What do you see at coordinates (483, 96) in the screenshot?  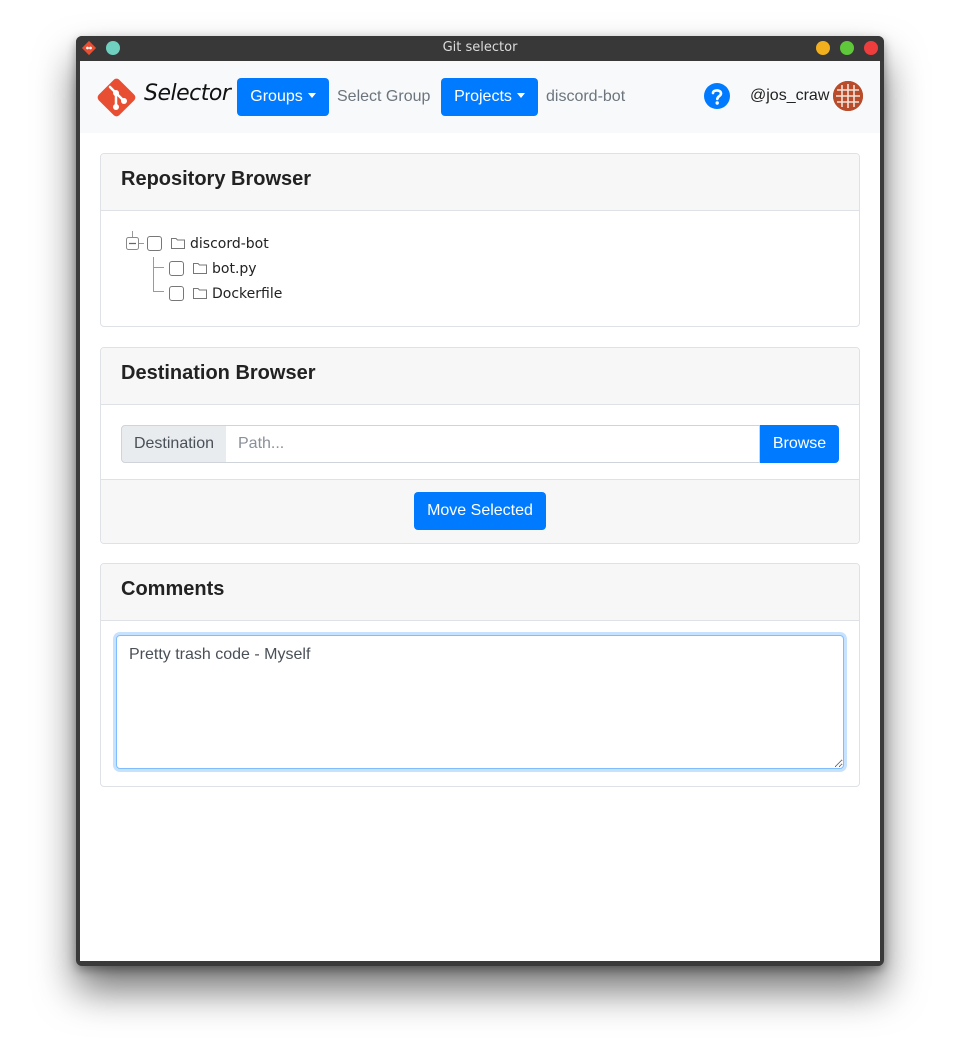 I see `projects-button-label: Projects` at bounding box center [483, 96].